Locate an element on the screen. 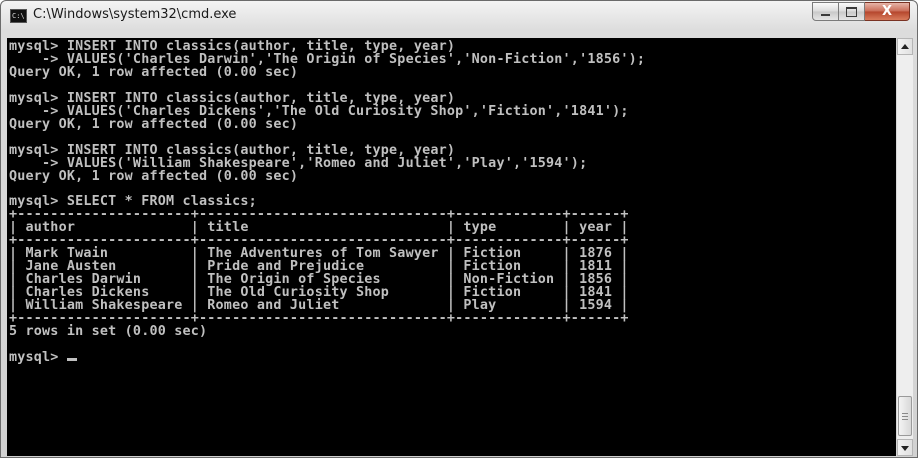 The height and width of the screenshot is (458, 918). maximize-button is located at coordinates (852, 11).